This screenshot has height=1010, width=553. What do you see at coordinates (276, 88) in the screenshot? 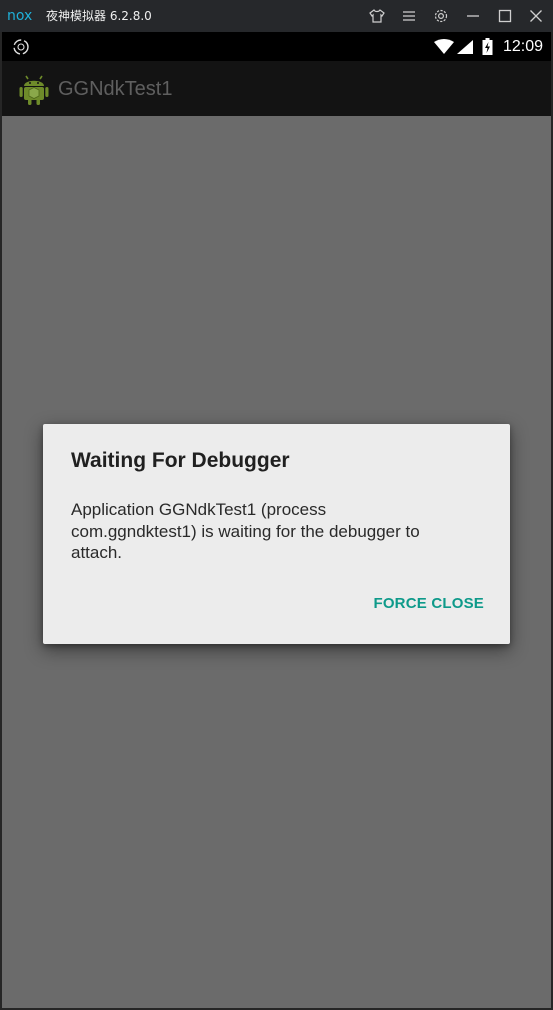
I see `action-bar: GGNdkTest1` at bounding box center [276, 88].